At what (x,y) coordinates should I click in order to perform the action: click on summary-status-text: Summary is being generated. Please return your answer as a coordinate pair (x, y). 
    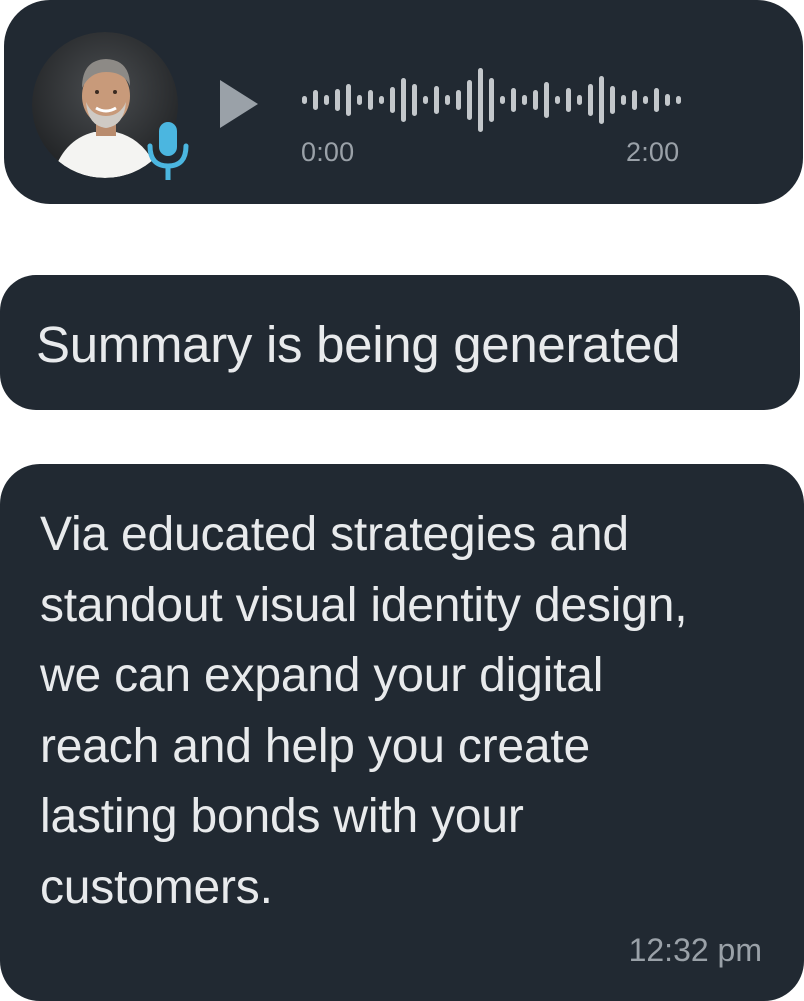
    Looking at the image, I should click on (358, 344).